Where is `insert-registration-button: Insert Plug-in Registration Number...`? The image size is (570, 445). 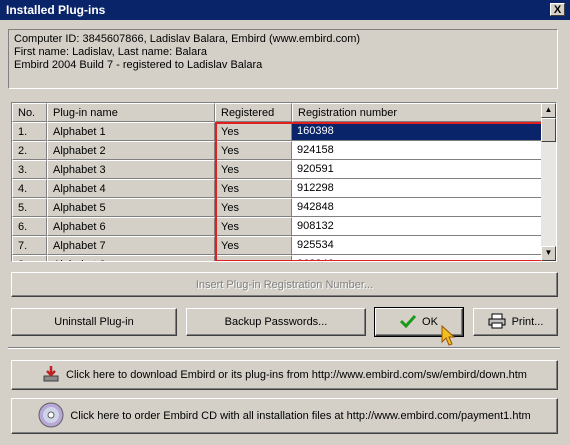 insert-registration-button: Insert Plug-in Registration Number... is located at coordinates (284, 284).